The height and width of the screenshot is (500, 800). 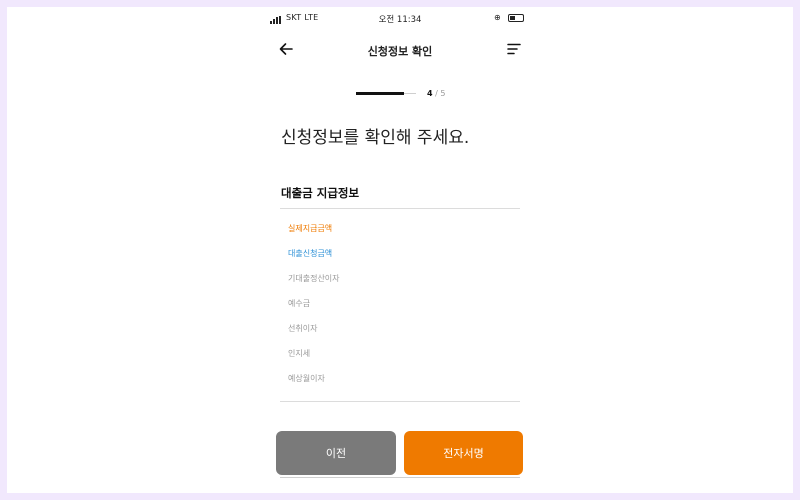 I want to click on battery-icon, so click(x=516, y=18).